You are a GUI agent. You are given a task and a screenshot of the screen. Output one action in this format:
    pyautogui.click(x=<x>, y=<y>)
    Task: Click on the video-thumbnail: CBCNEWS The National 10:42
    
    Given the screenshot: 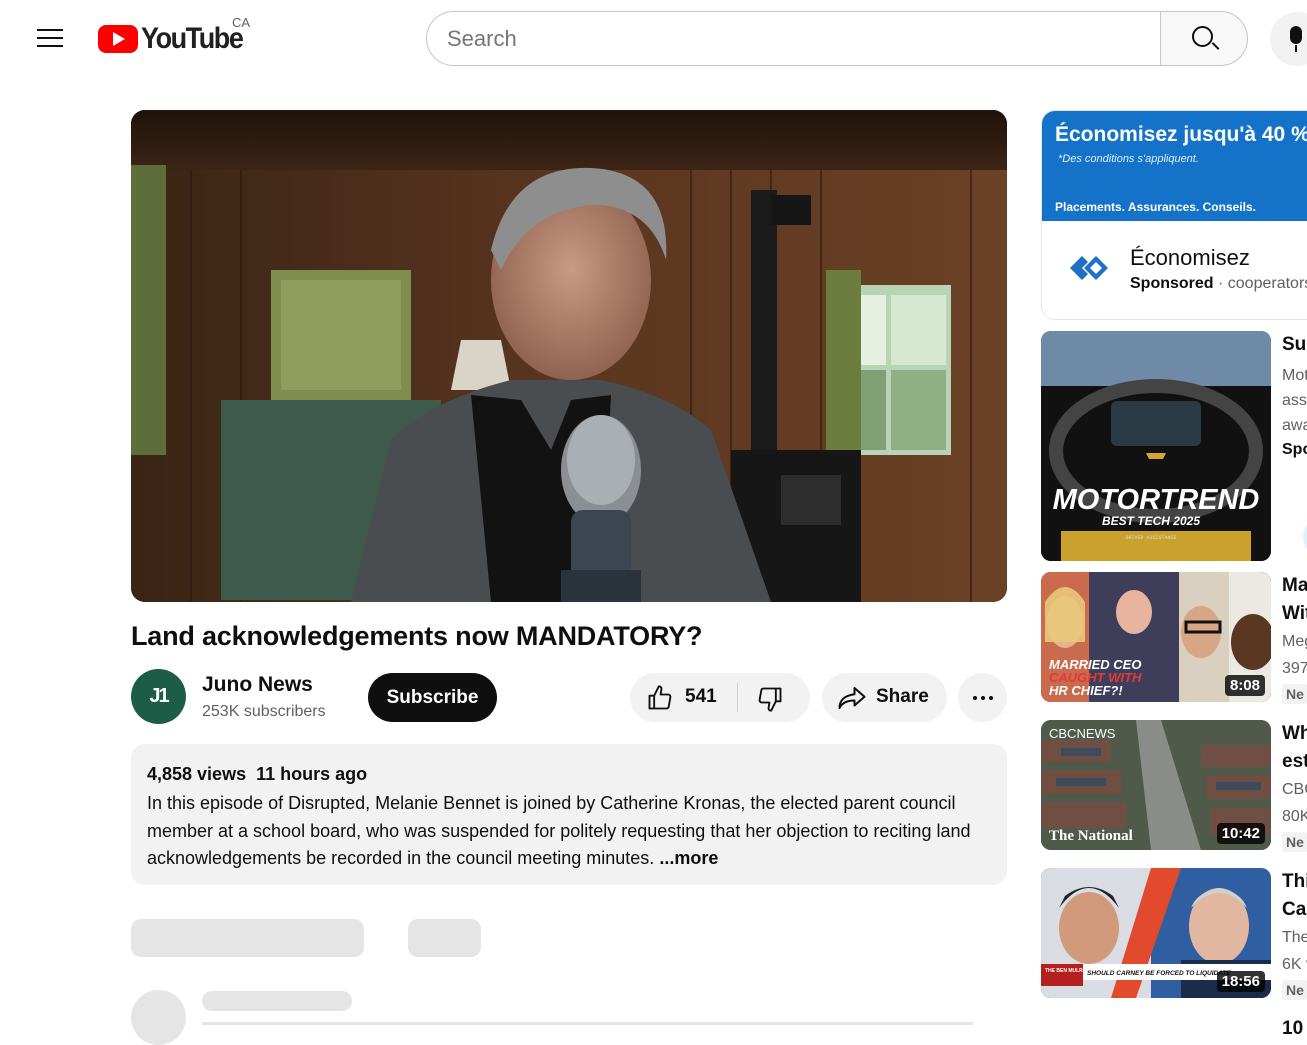 What is the action you would take?
    pyautogui.click(x=1156, y=785)
    